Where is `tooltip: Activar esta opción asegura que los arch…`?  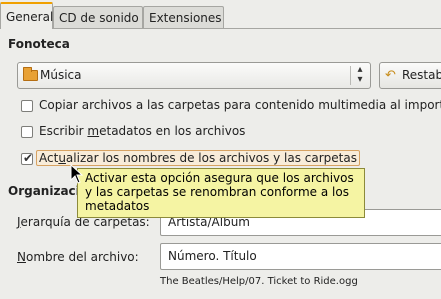
tooltip: Activar esta opción asegura que los arch… is located at coordinates (221, 193).